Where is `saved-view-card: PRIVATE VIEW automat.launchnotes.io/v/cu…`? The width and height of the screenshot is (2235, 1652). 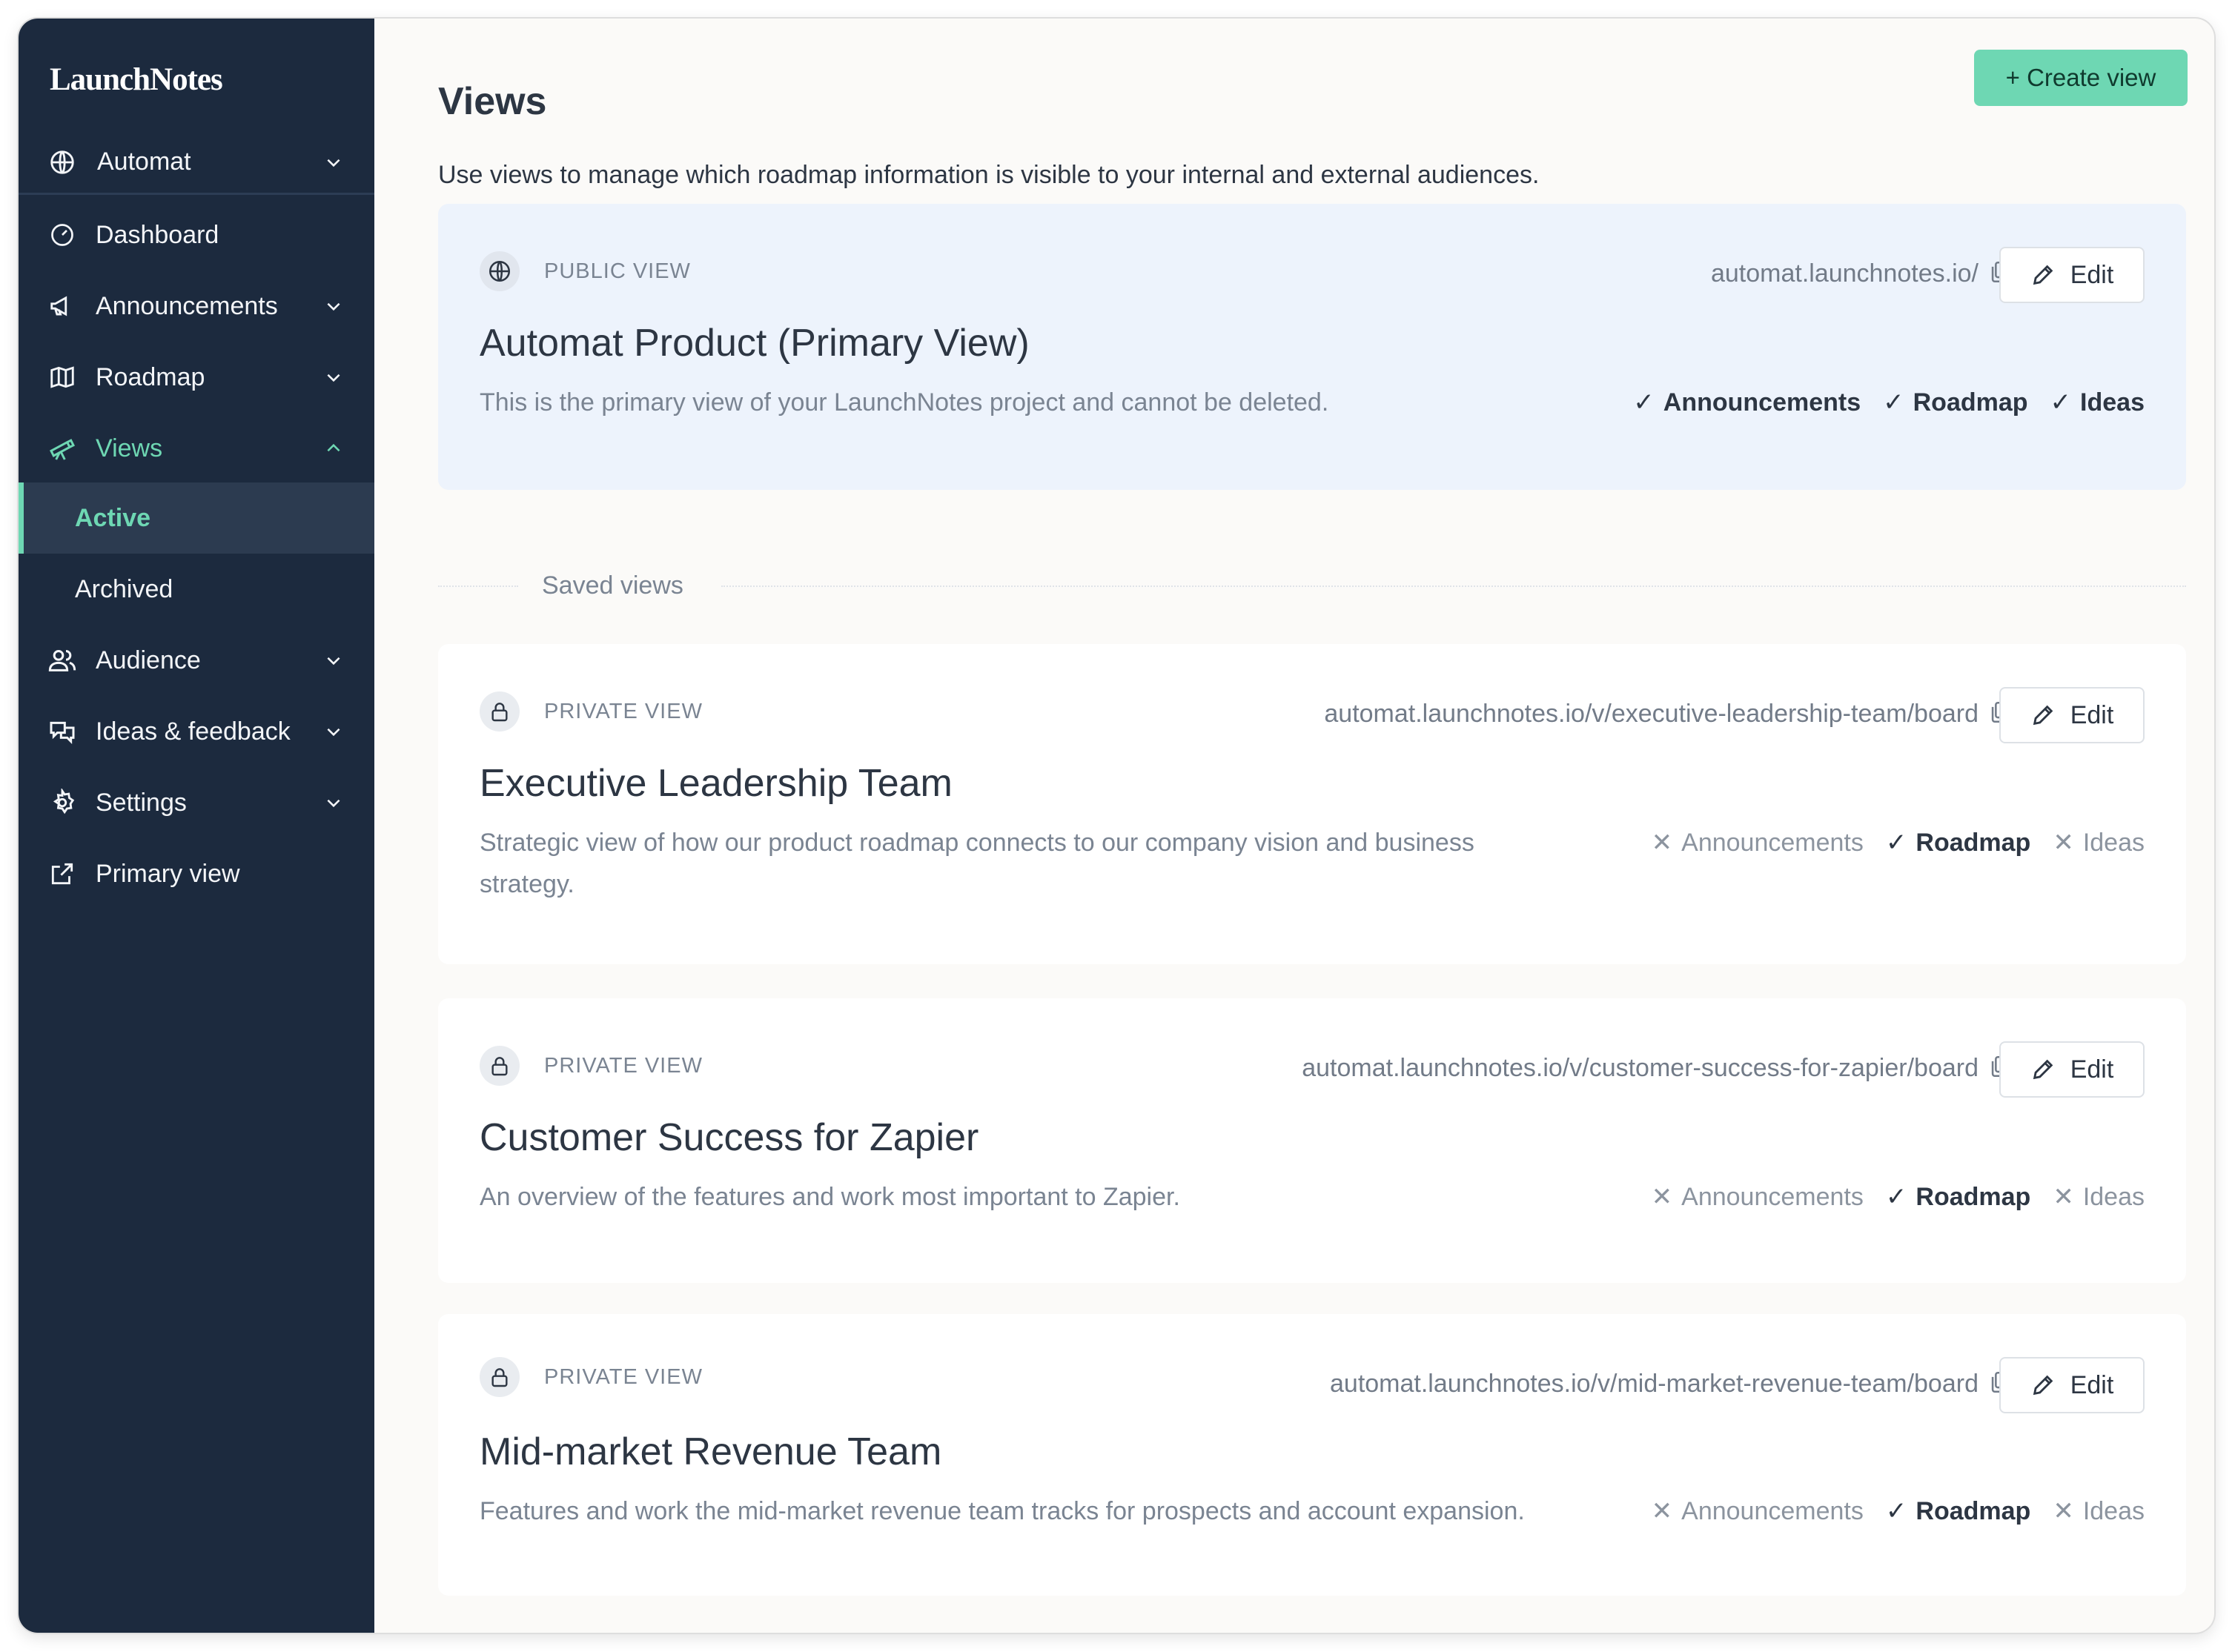
saved-view-card: PRIVATE VIEW automat.launchnotes.io/v/cu… is located at coordinates (1312, 1140).